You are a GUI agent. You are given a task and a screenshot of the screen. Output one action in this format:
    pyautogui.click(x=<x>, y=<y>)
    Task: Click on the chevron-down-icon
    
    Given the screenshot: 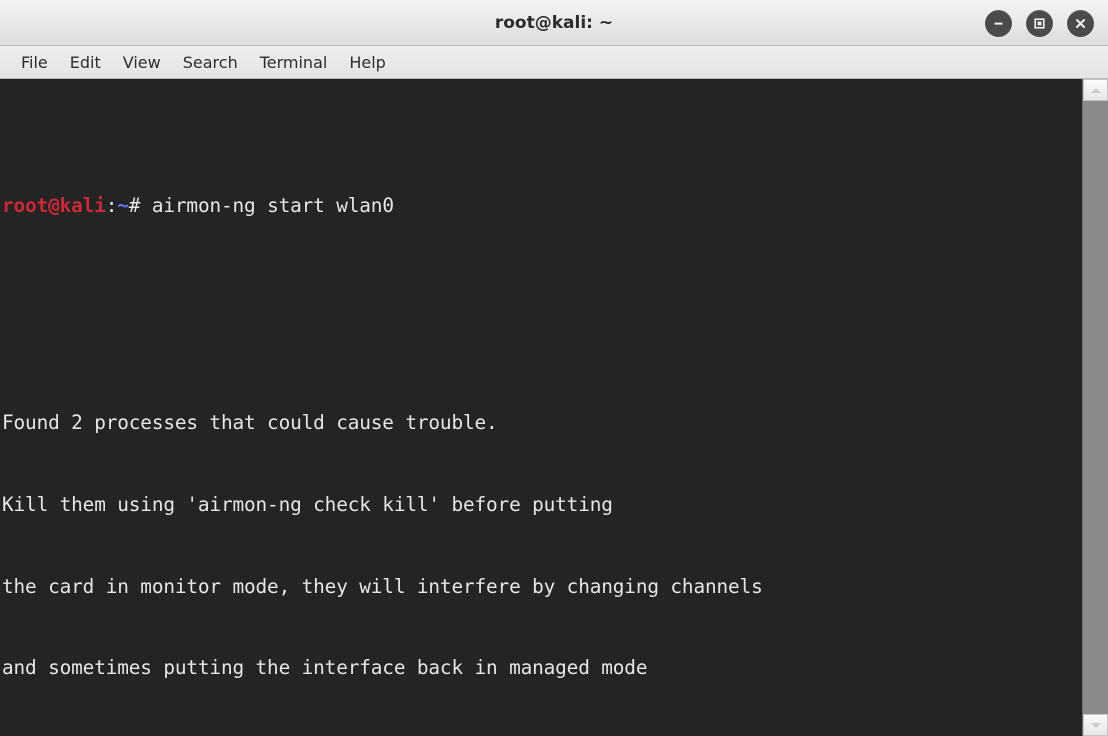 What is the action you would take?
    pyautogui.click(x=1095, y=725)
    